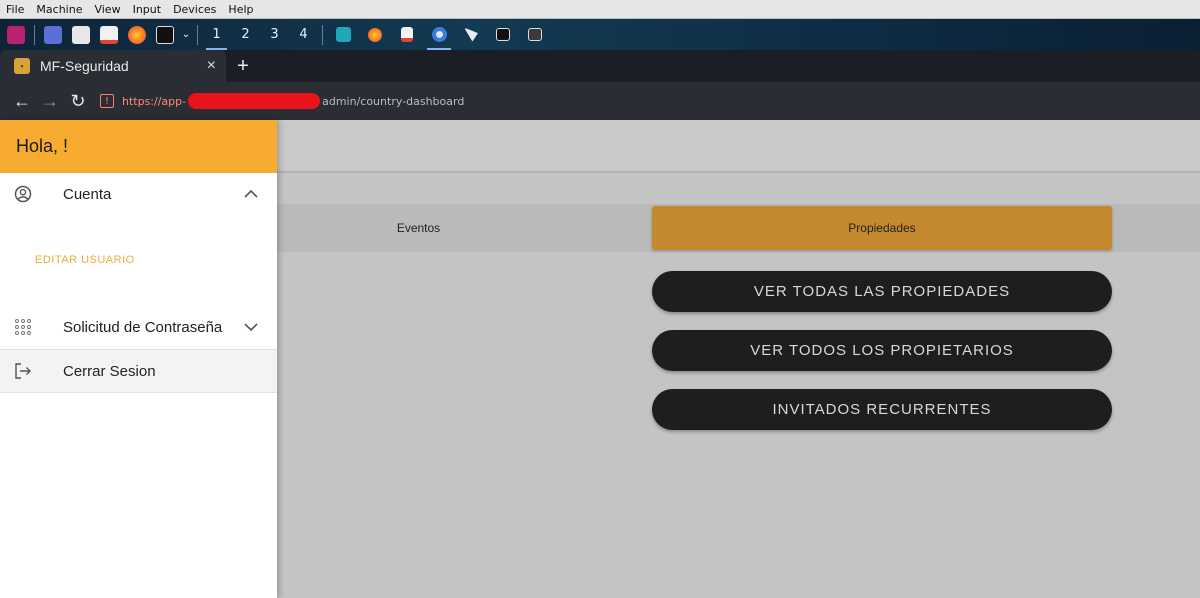  I want to click on close-tab-icon: ×, so click(211, 66).